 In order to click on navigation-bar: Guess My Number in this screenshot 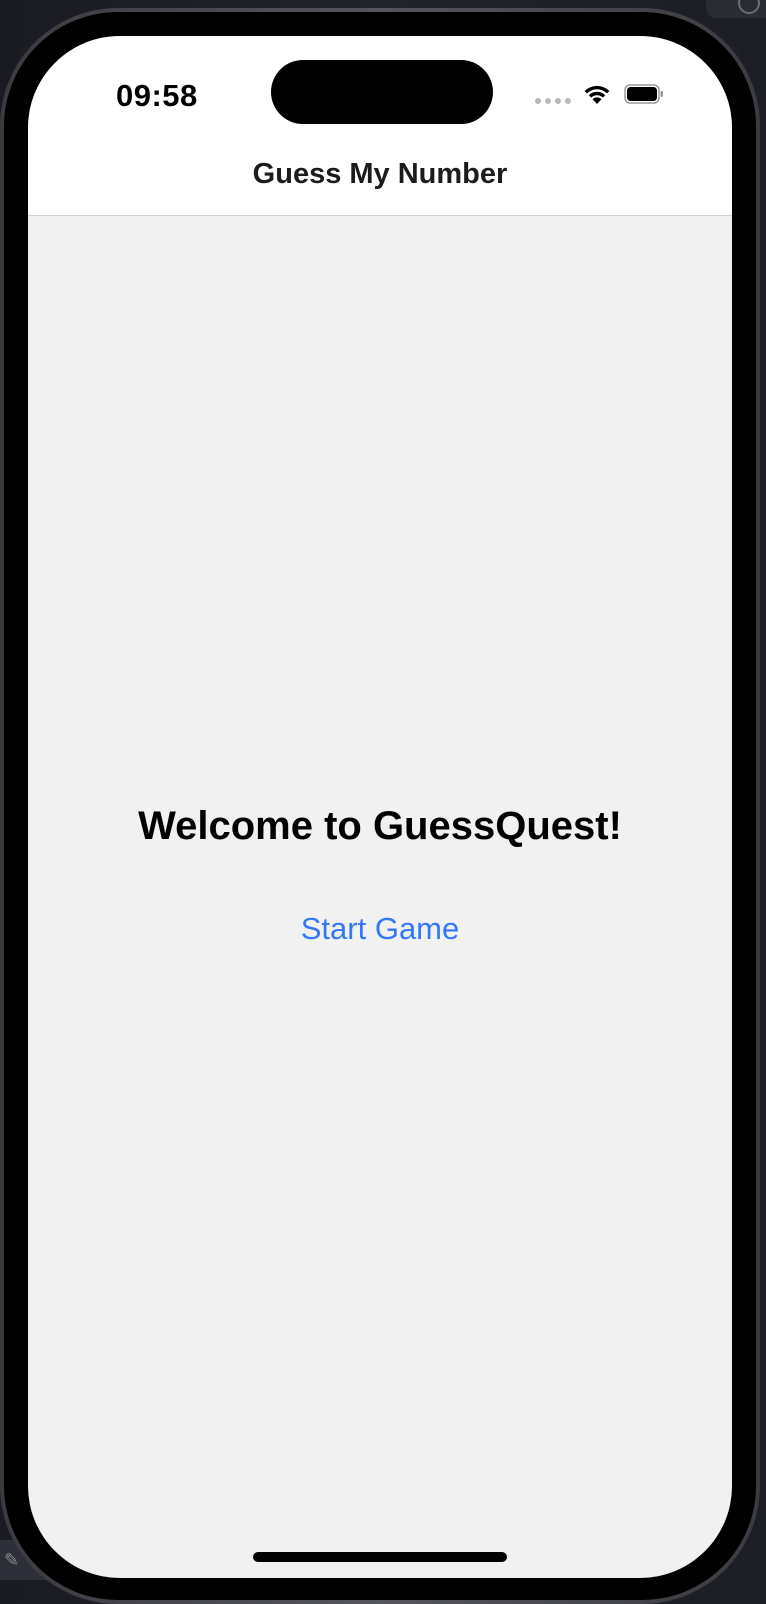, I will do `click(380, 181)`.